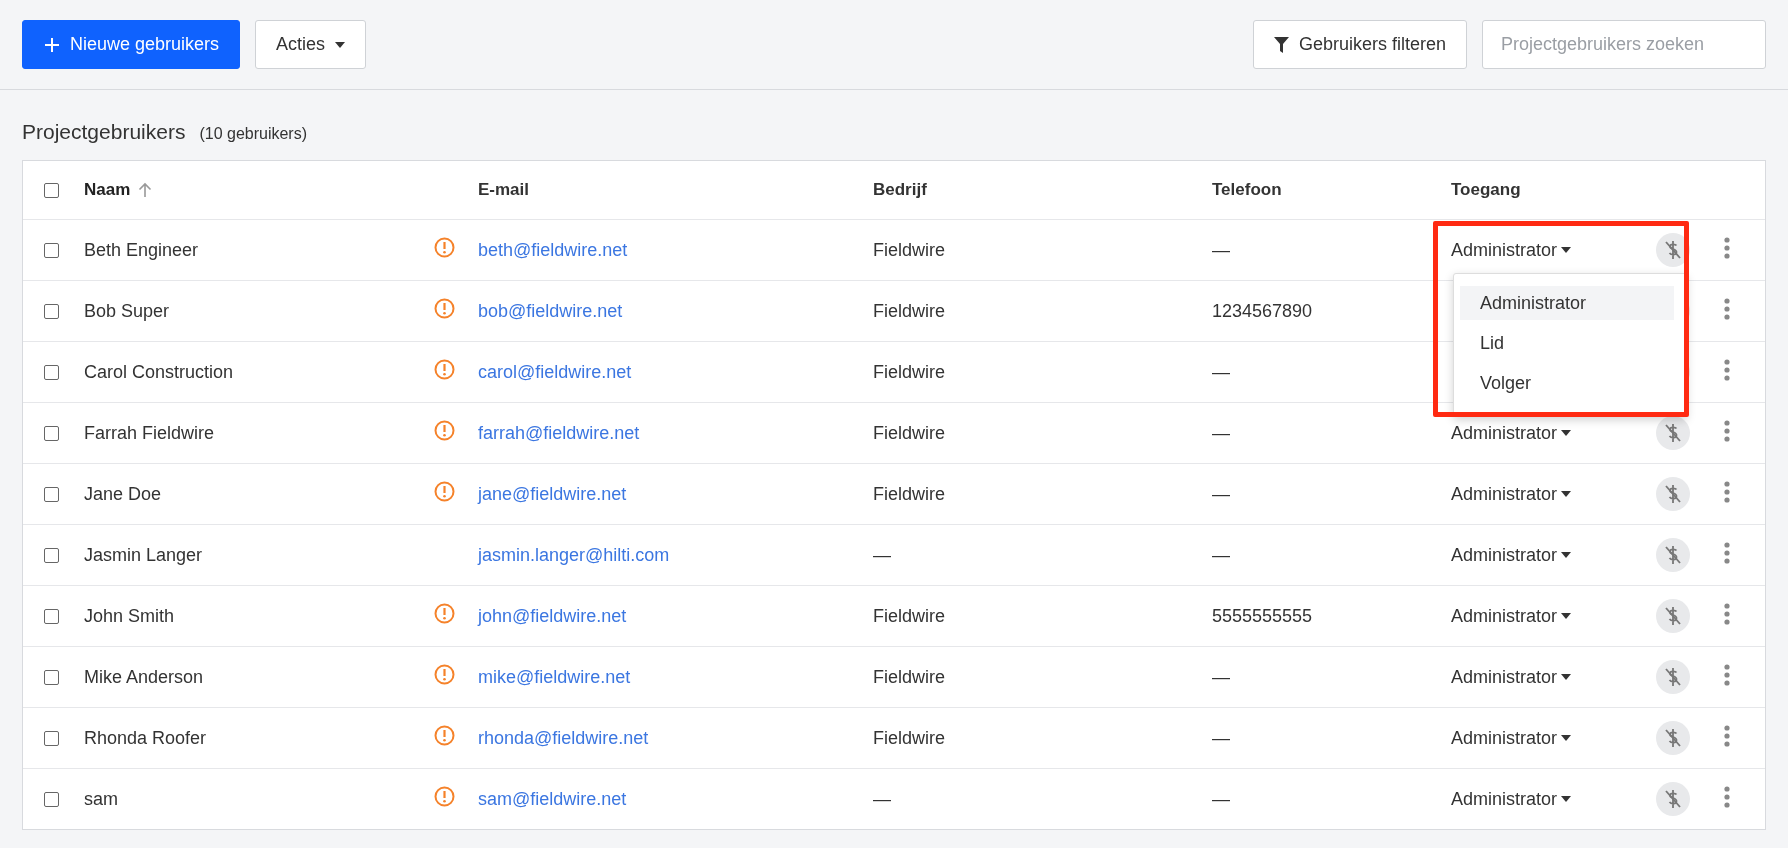 Image resolution: width=1788 pixels, height=848 pixels. What do you see at coordinates (550, 310) in the screenshot?
I see `email-link: bob@fieldwire.net` at bounding box center [550, 310].